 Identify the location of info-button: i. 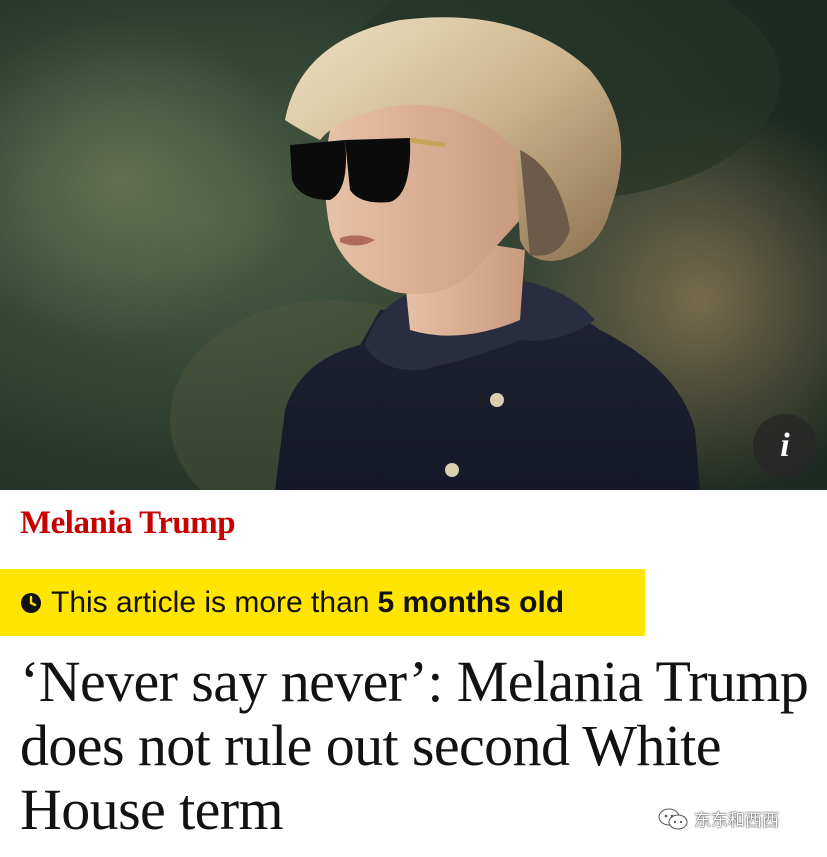
(785, 446).